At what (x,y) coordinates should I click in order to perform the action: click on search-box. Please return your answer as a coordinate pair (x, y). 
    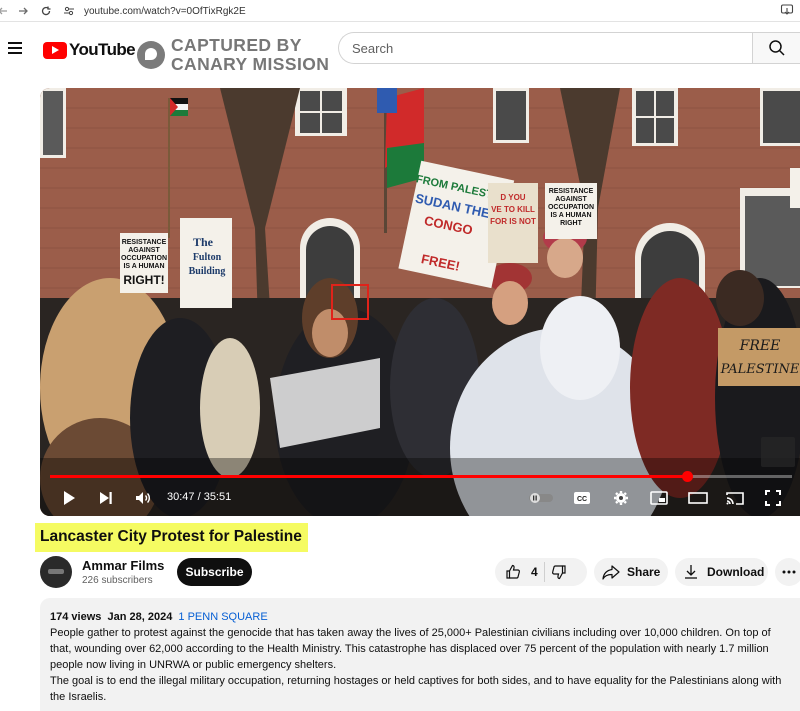
    Looking at the image, I should click on (569, 48).